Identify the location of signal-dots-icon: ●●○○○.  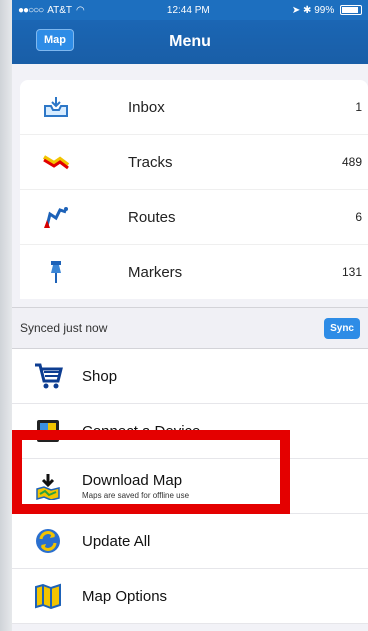
(31, 10).